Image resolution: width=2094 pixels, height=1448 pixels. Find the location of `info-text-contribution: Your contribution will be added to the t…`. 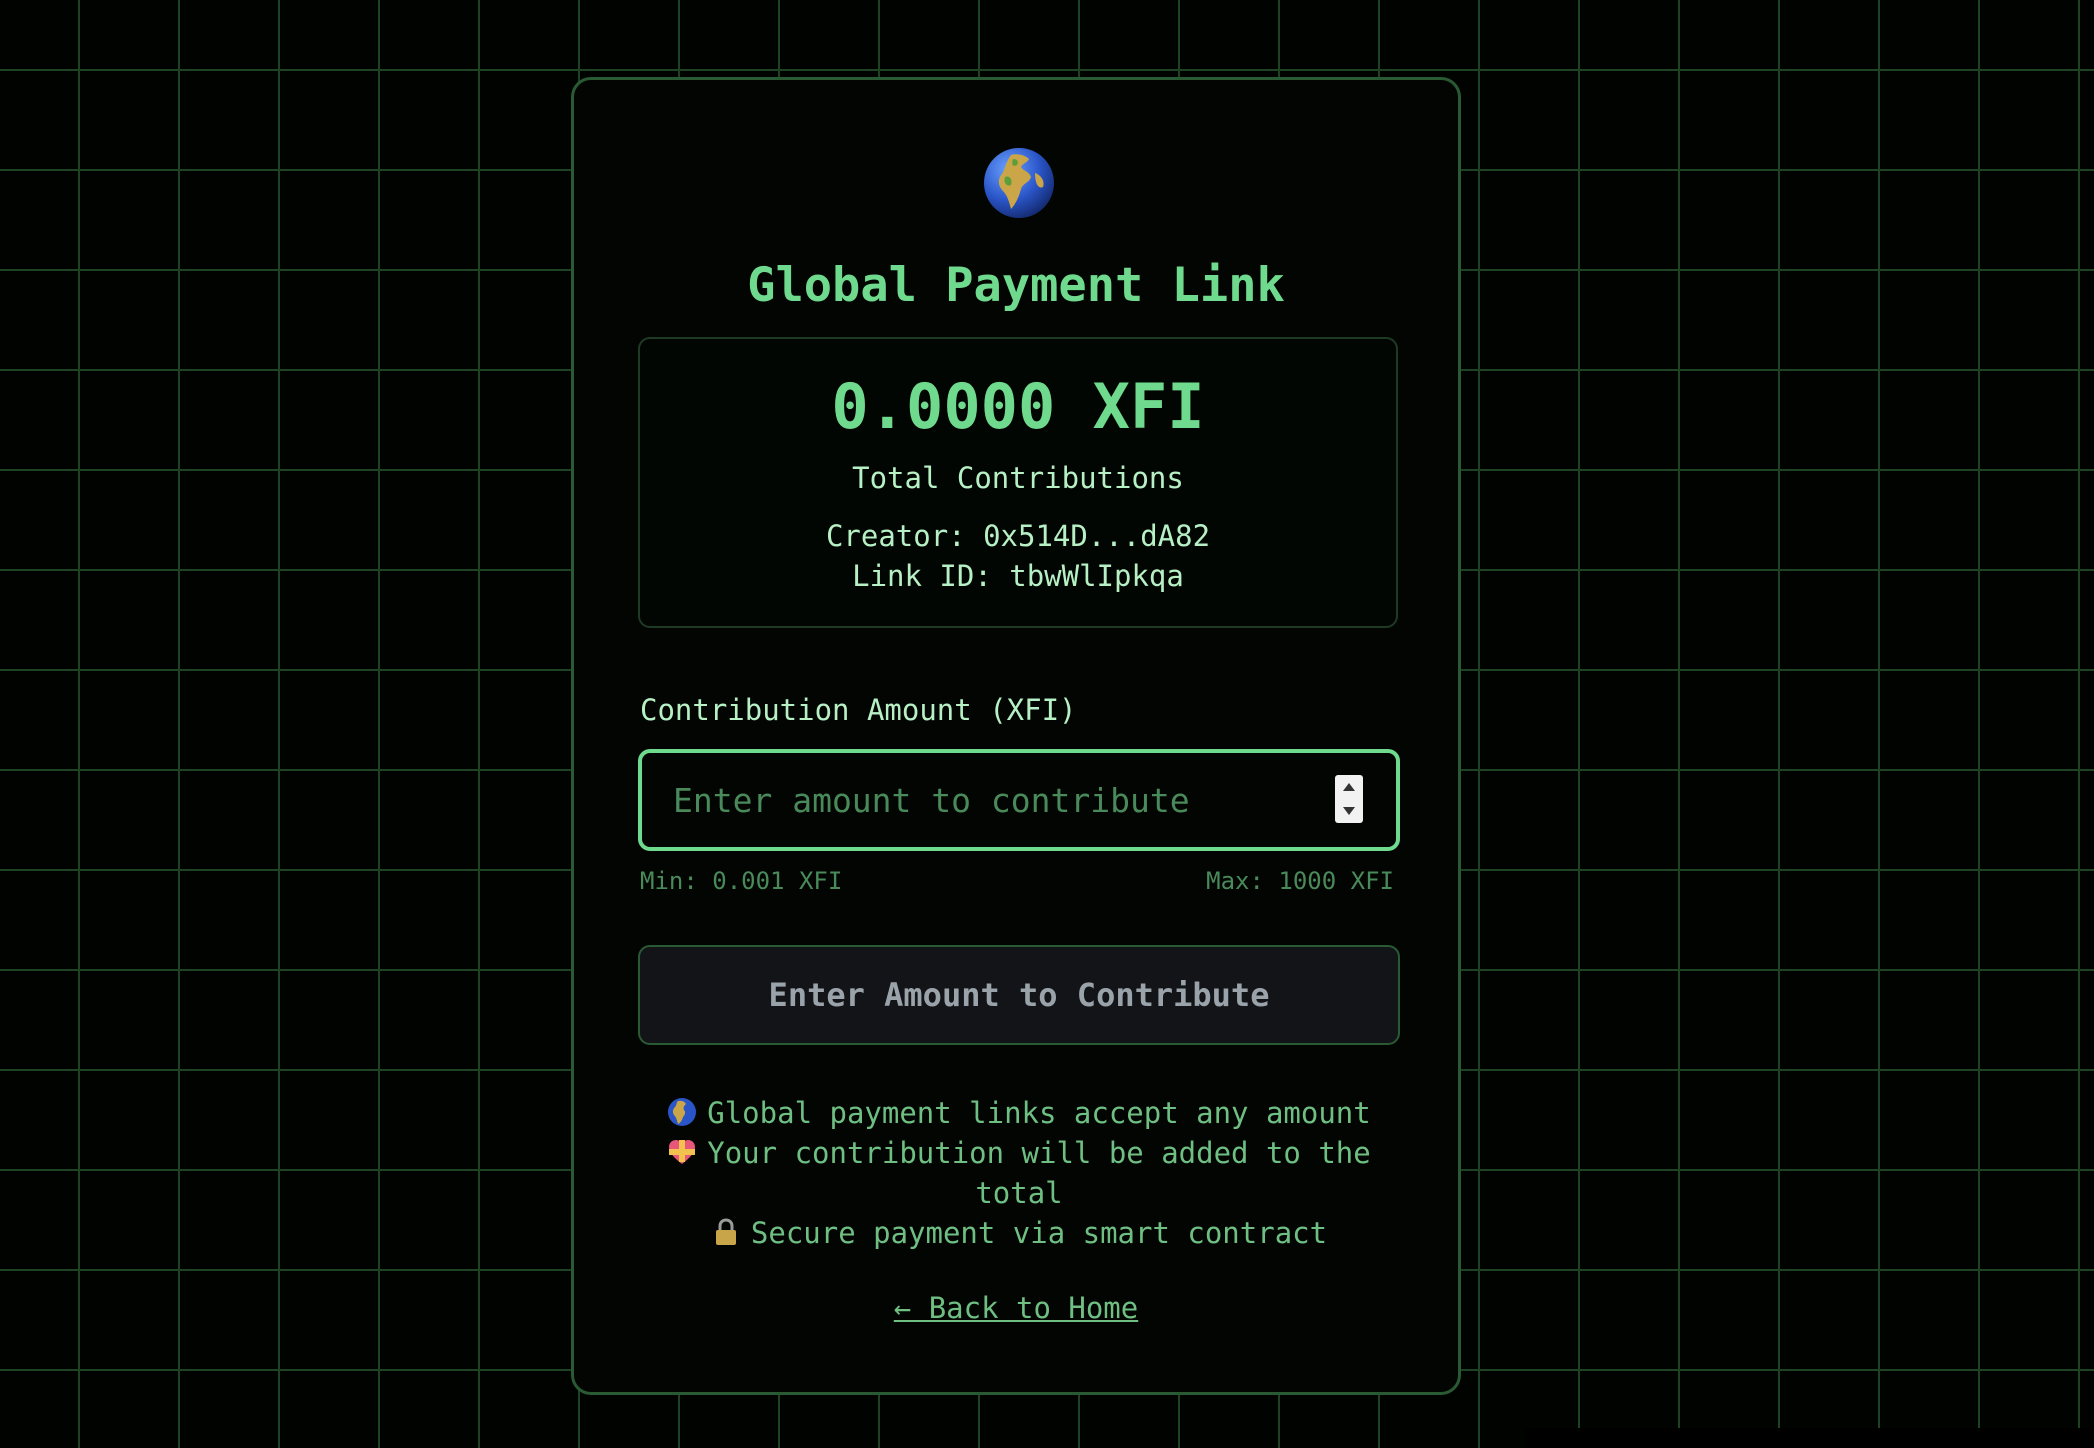

info-text-contribution: Your contribution will be added to the t… is located at coordinates (1039, 1173).